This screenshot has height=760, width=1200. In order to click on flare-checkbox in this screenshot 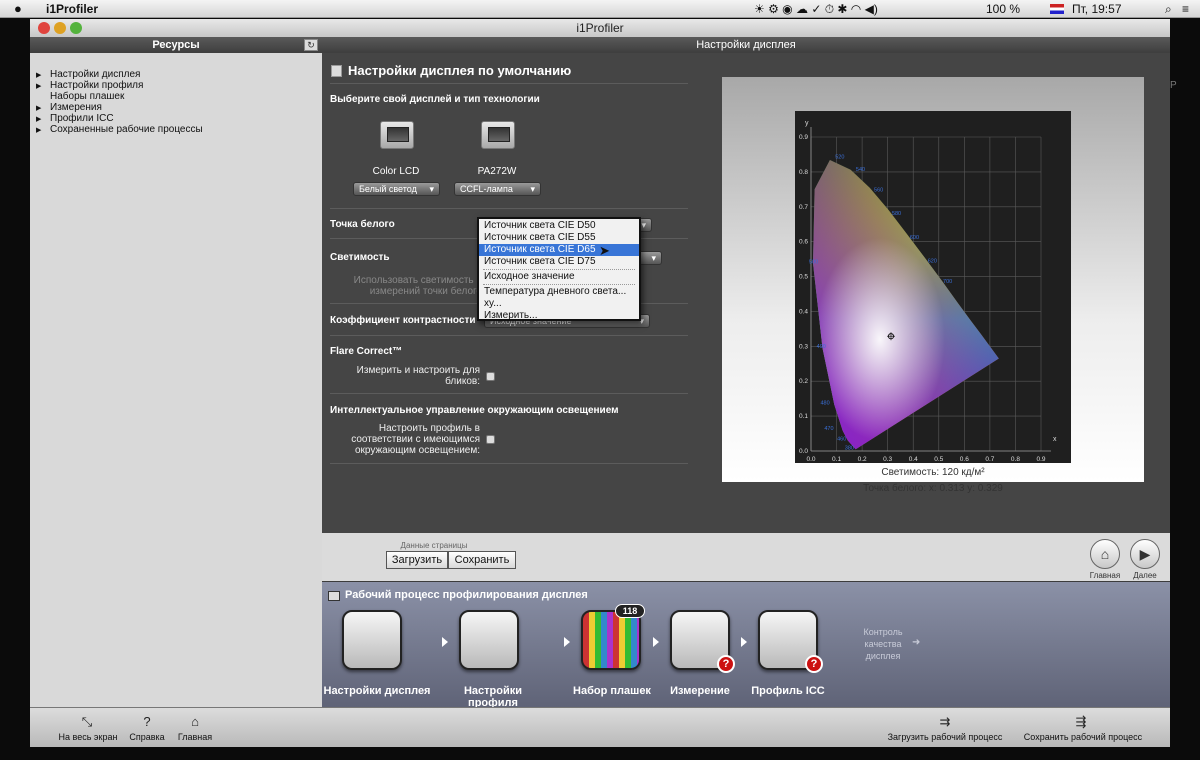, I will do `click(490, 376)`.